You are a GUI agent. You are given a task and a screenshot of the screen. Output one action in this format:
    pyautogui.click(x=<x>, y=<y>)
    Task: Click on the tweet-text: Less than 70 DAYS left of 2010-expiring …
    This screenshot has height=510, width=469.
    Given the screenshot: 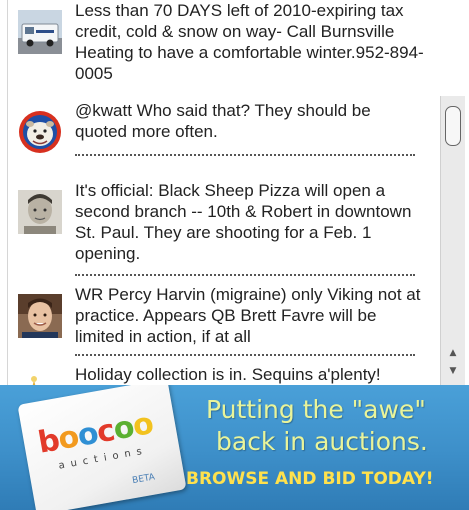 What is the action you would take?
    pyautogui.click(x=249, y=42)
    